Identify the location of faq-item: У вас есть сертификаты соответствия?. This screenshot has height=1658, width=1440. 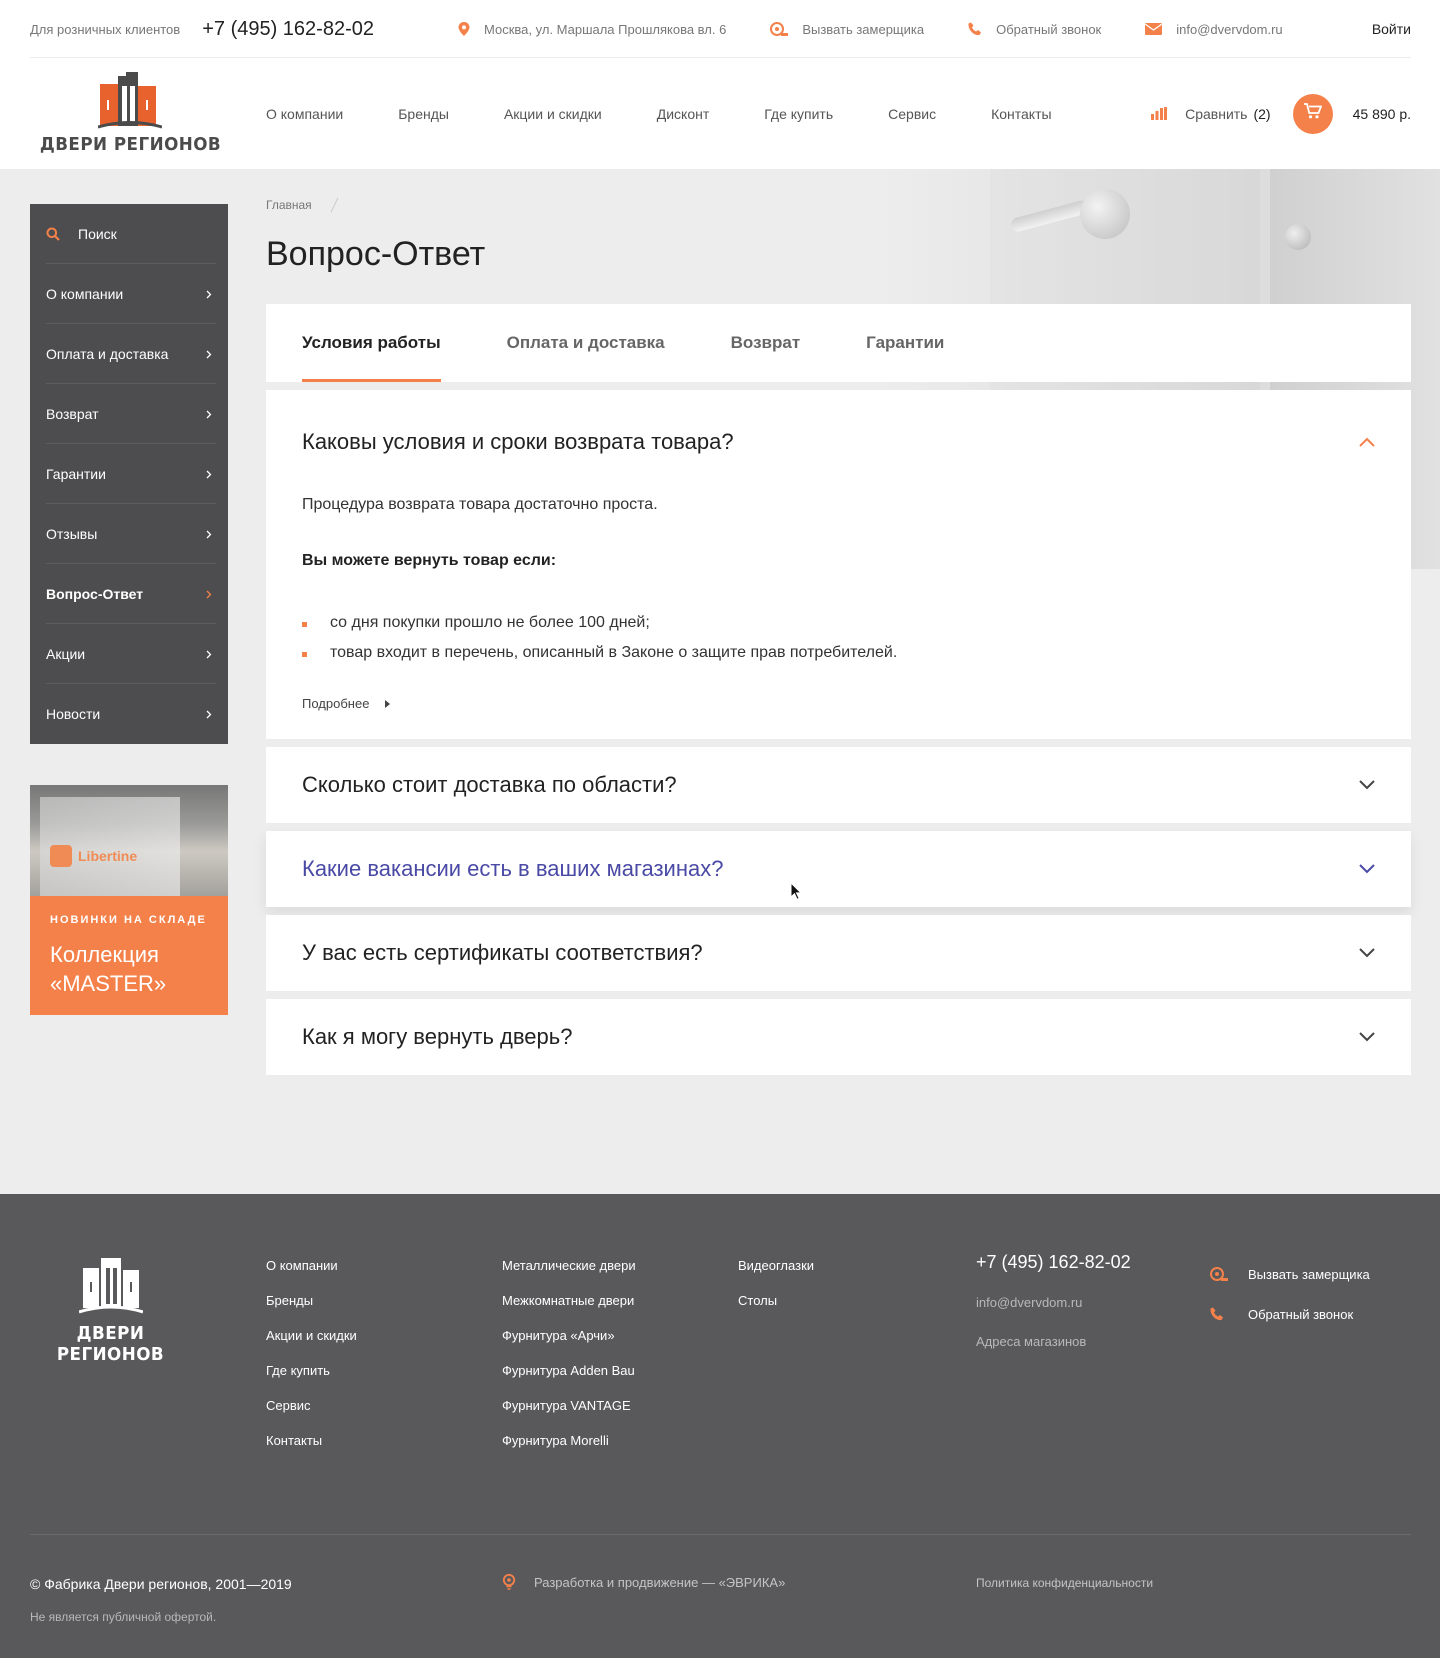
(838, 953).